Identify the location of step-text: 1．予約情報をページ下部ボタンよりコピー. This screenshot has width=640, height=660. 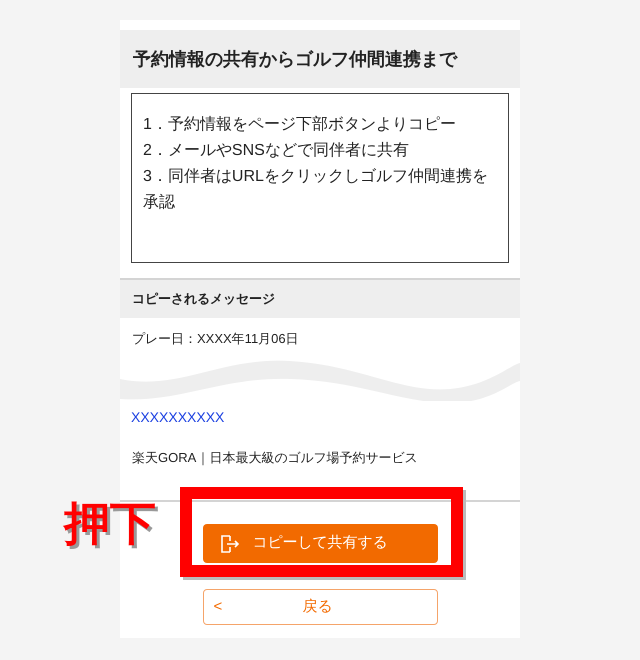
(300, 124).